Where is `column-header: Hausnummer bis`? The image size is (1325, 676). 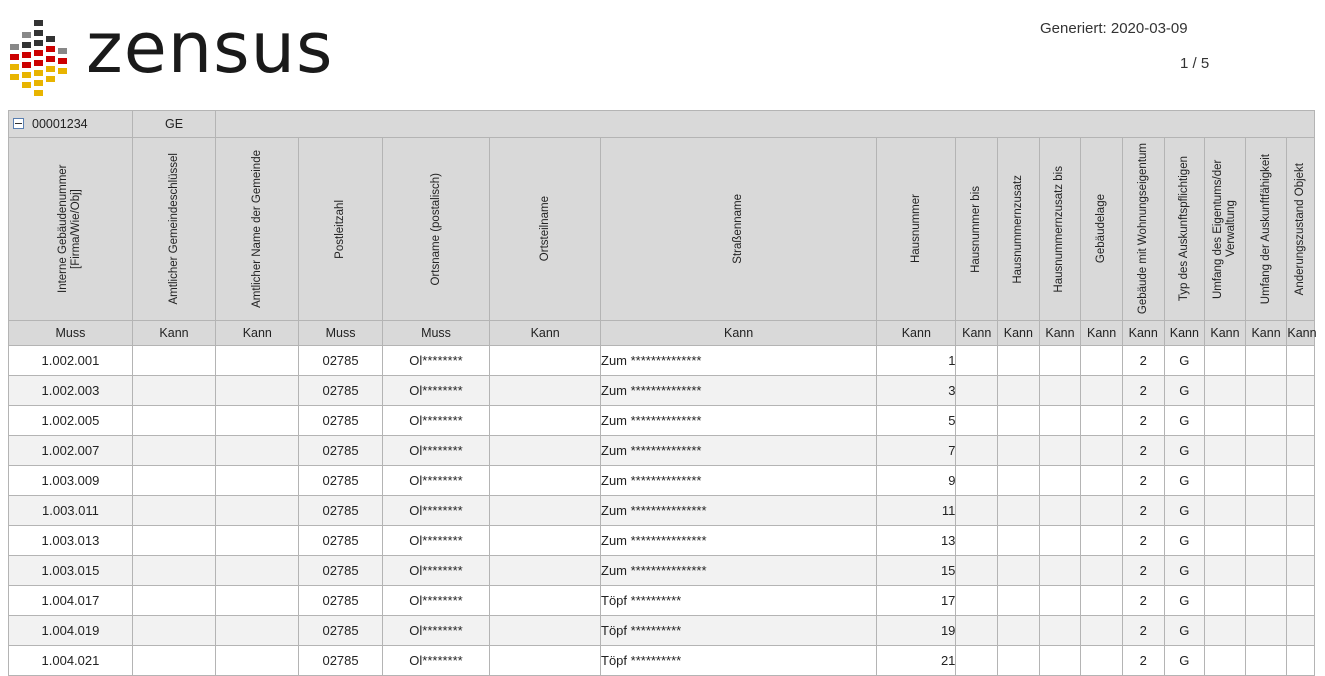
column-header: Hausnummer bis is located at coordinates (977, 229).